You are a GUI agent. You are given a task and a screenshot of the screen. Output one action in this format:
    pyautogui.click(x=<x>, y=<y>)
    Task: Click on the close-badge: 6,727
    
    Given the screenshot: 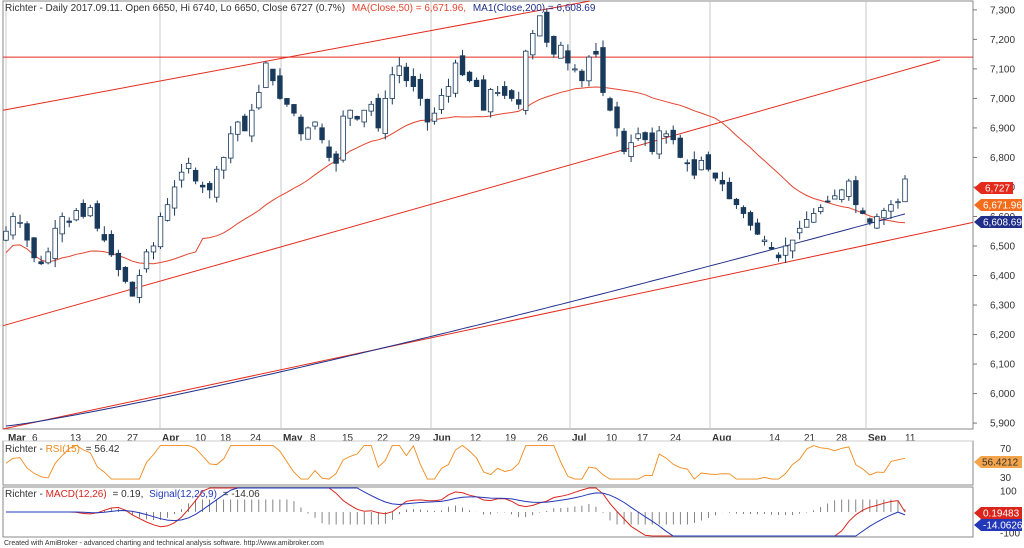 What is the action you would take?
    pyautogui.click(x=993, y=188)
    